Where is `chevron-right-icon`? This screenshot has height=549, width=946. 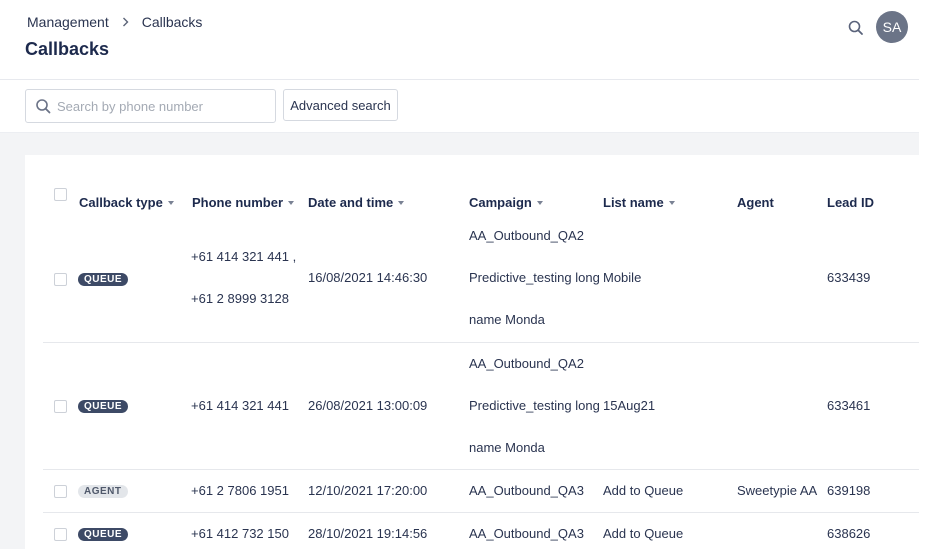 chevron-right-icon is located at coordinates (125, 22).